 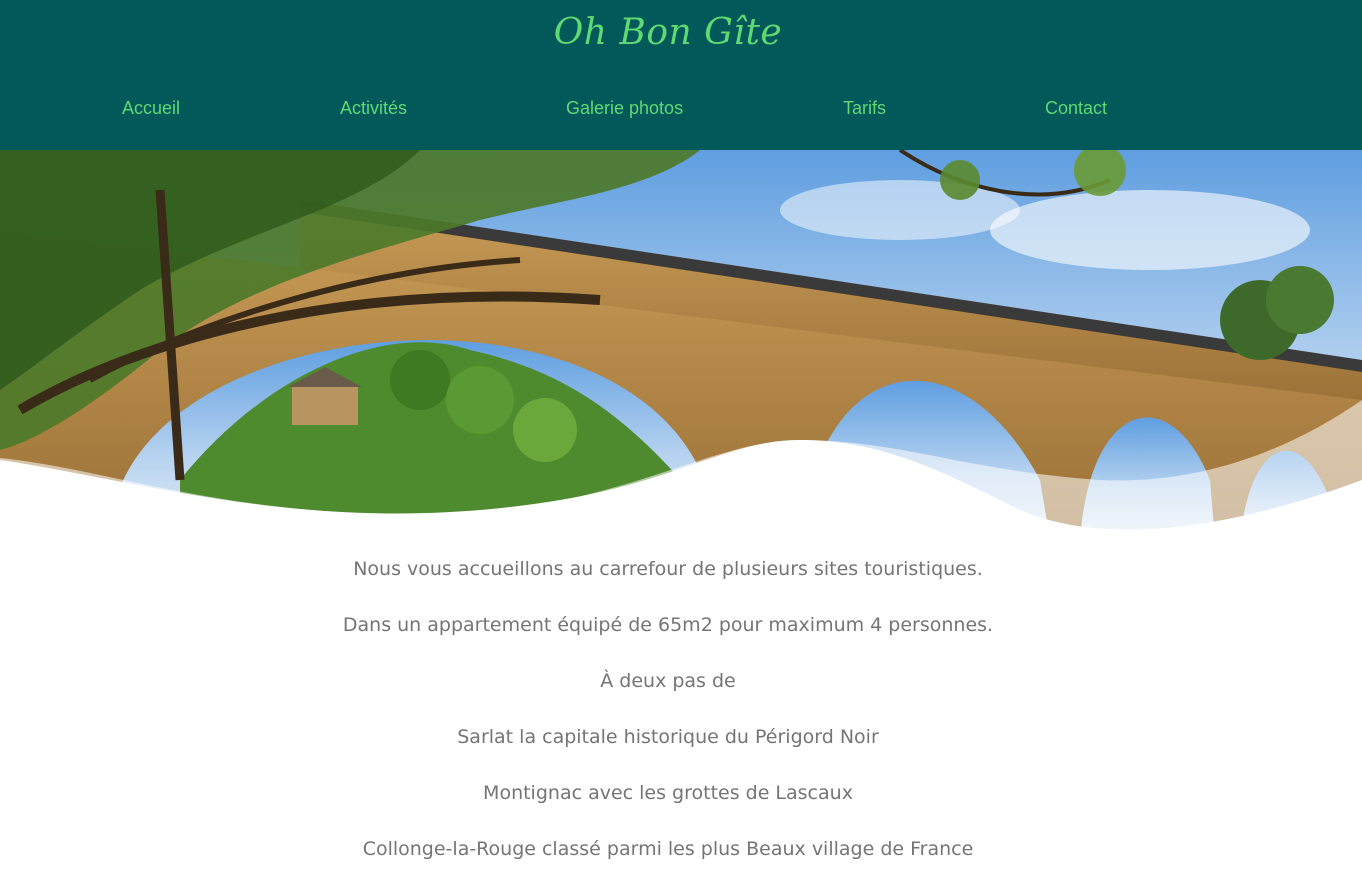 What do you see at coordinates (668, 681) in the screenshot?
I see `intro-paragraph: À deux pas de` at bounding box center [668, 681].